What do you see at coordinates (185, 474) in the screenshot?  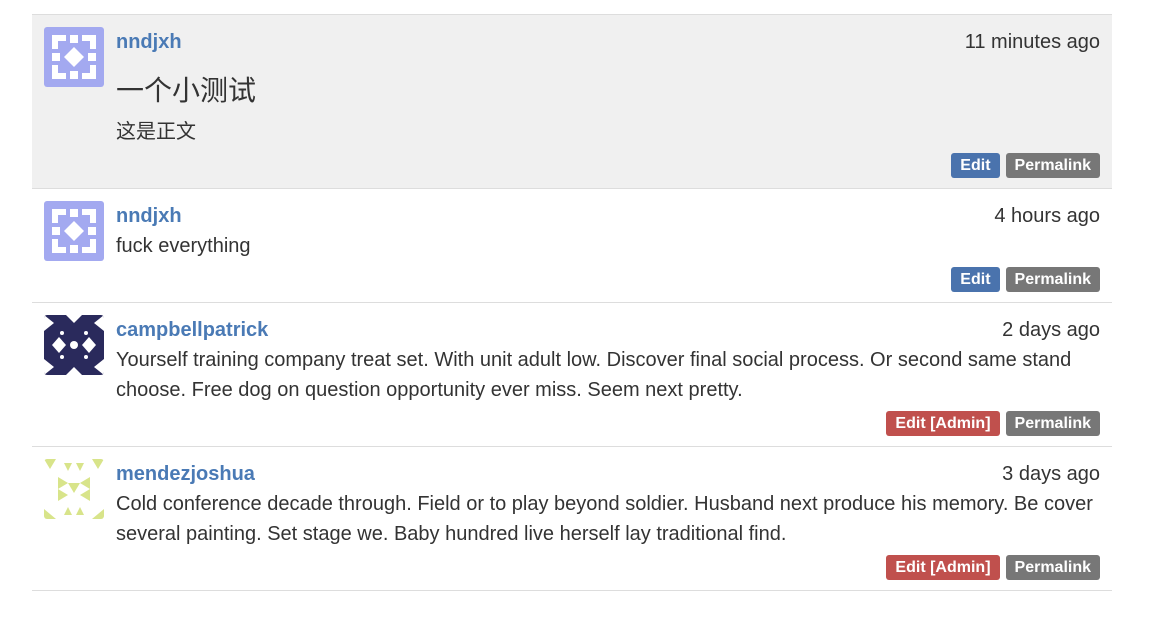 I see `author-link: mendezjoshua` at bounding box center [185, 474].